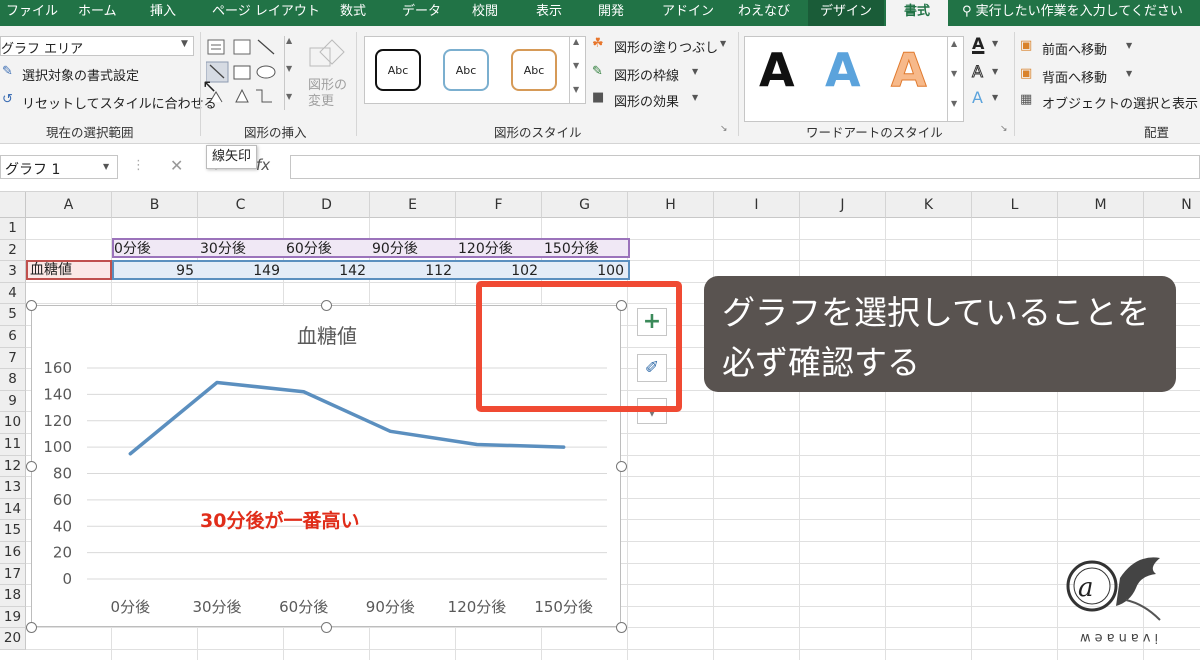 The image size is (1200, 660). What do you see at coordinates (843, 205) in the screenshot?
I see `column-header-j: J` at bounding box center [843, 205].